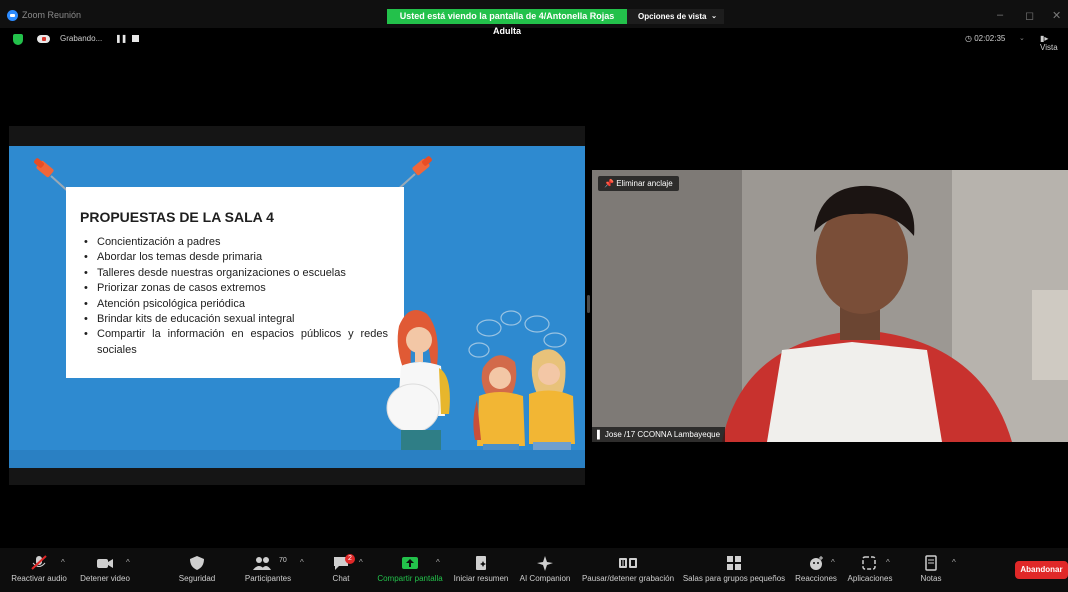 The image size is (1068, 592). I want to click on signal-icon: ▌, so click(600, 434).